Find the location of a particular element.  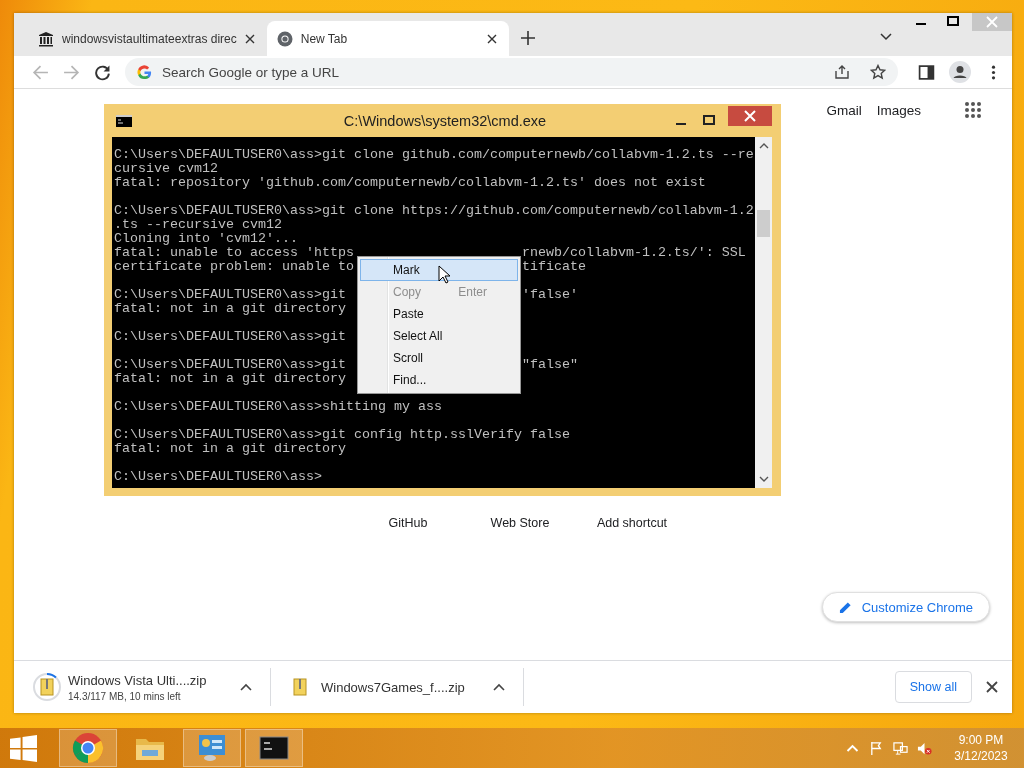

cursor-icon is located at coordinates (444, 274).